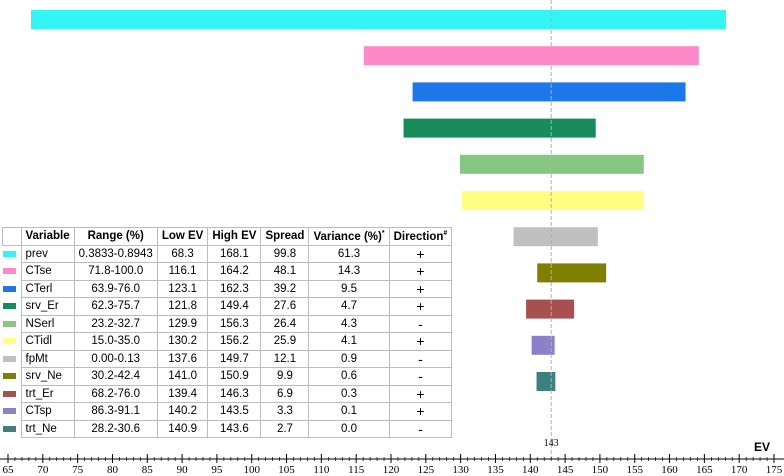  What do you see at coordinates (234, 253) in the screenshot?
I see `high-ev-cell: 168.1` at bounding box center [234, 253].